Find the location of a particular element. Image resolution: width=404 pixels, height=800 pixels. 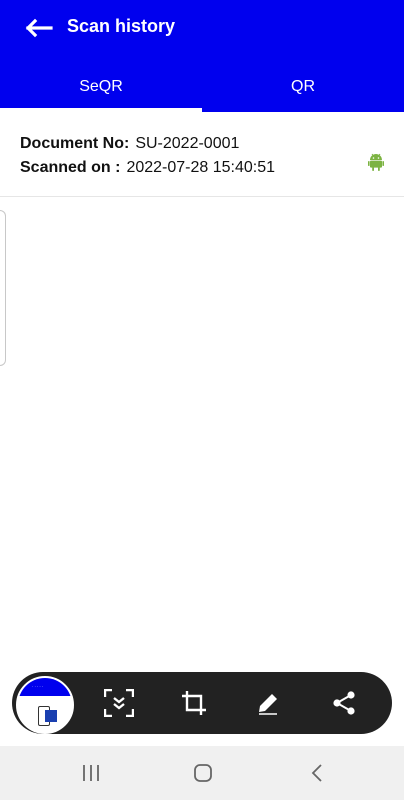

document-line: Document No: SU-2022-0001 is located at coordinates (129, 144).